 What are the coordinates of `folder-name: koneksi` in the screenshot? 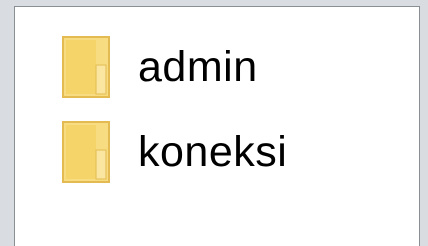 It's located at (213, 152).